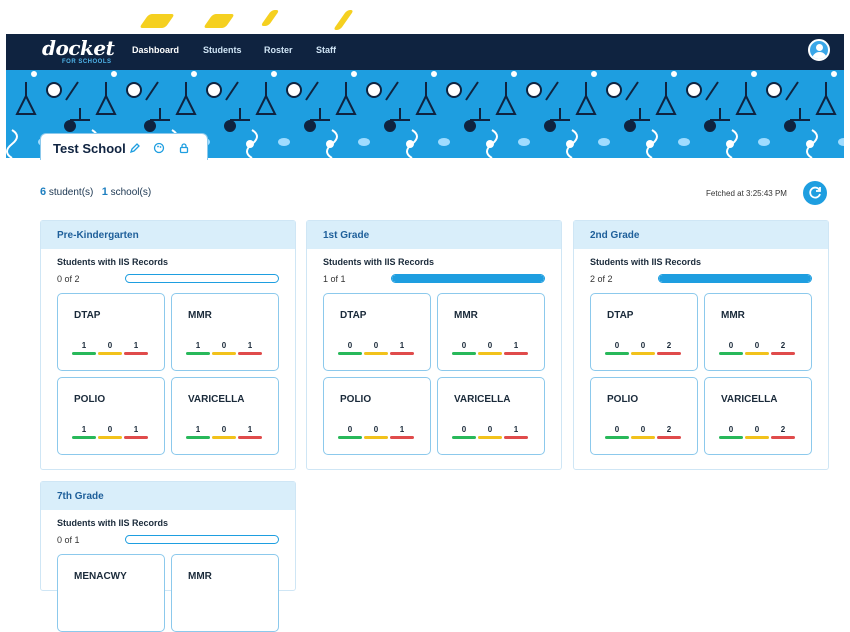 This screenshot has width=850, height=632. I want to click on summary-counts: 6 student(s) 1 school(s), so click(95, 192).